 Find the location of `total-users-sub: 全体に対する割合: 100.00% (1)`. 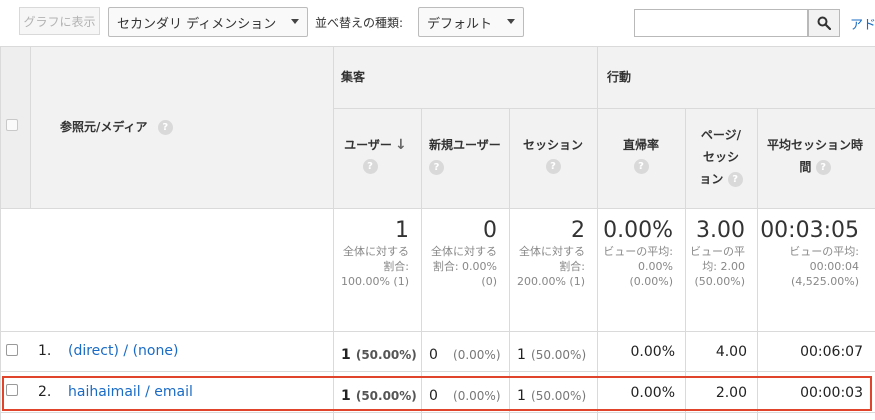

total-users-sub: 全体に対する割合: 100.00% (1) is located at coordinates (374, 266).